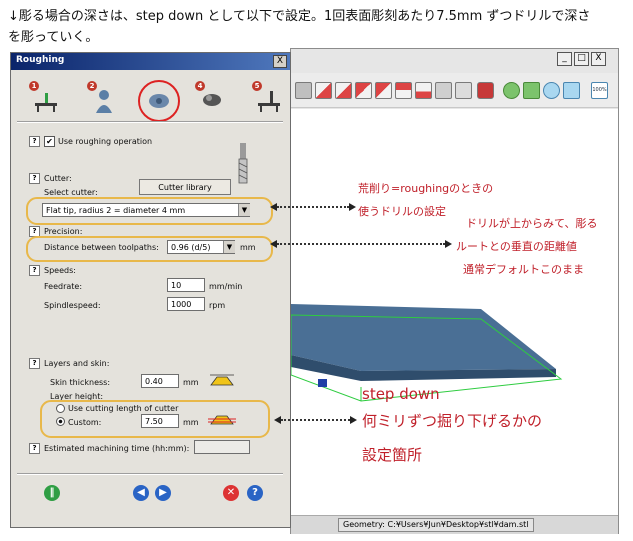 This screenshot has width=633, height=541. Describe the element at coordinates (443, 90) in the screenshot. I see `view-iso-icon` at that location.